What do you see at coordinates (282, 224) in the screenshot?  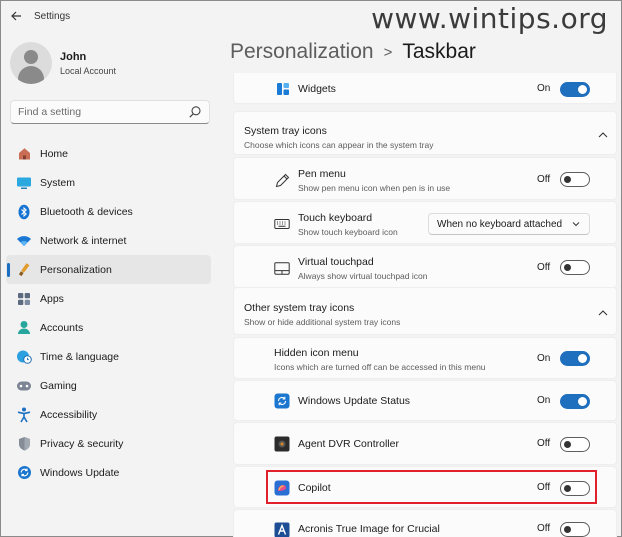 I see `keyboard-icon` at bounding box center [282, 224].